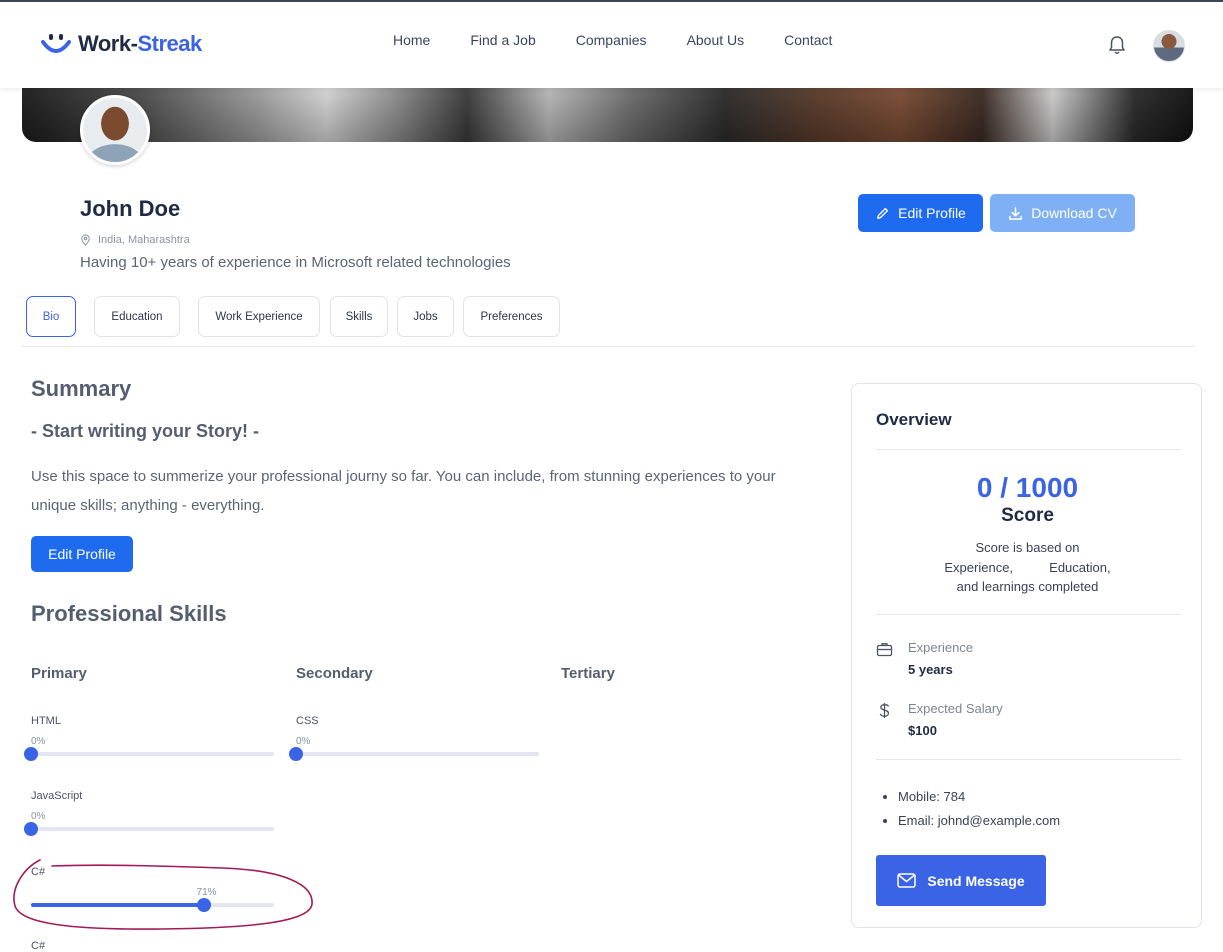 The image size is (1223, 952). Describe the element at coordinates (130, 208) in the screenshot. I see `profile-name: John Doe` at that location.